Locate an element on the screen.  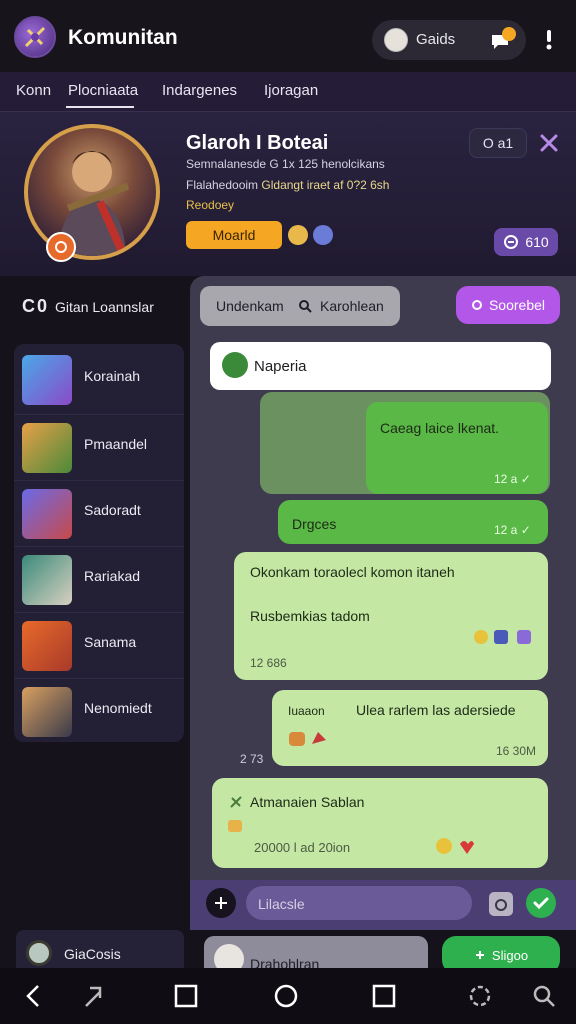
gift-icon is located at coordinates (235, 825).